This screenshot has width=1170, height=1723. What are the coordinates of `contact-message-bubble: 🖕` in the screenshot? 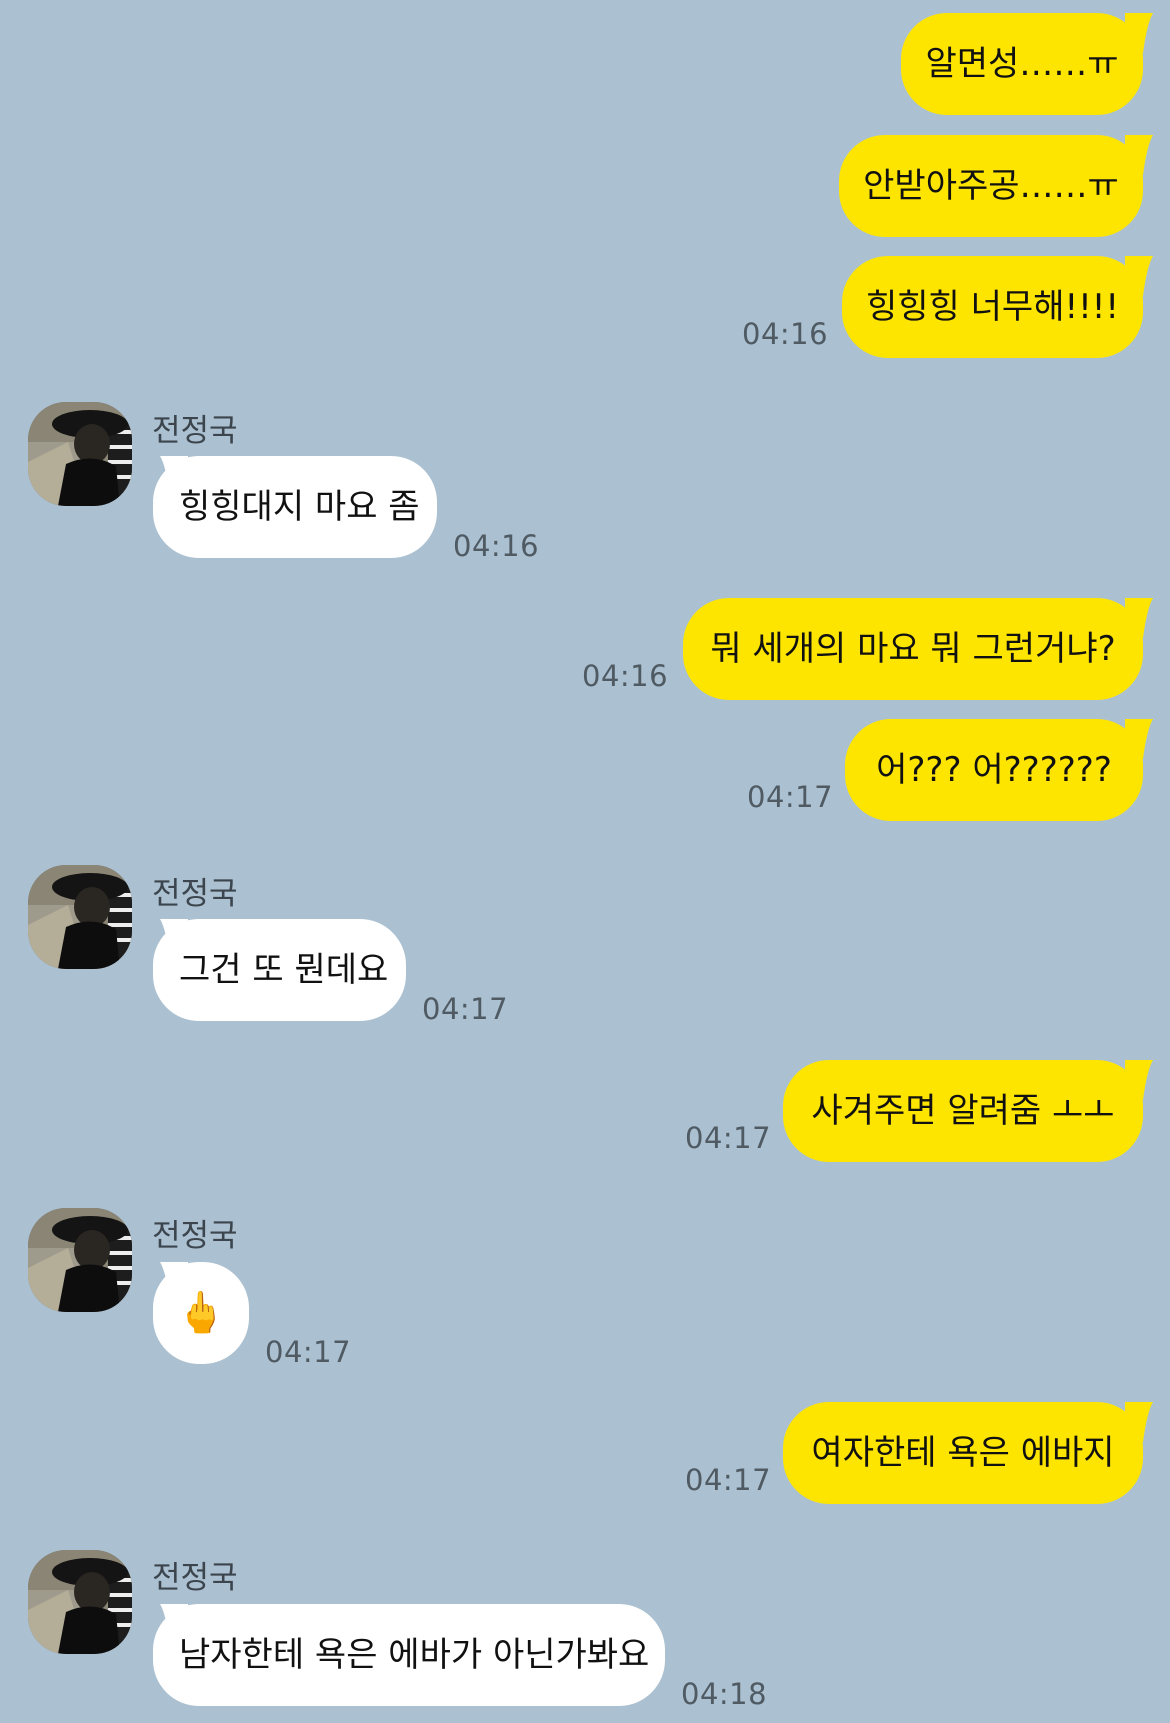 It's located at (201, 1313).